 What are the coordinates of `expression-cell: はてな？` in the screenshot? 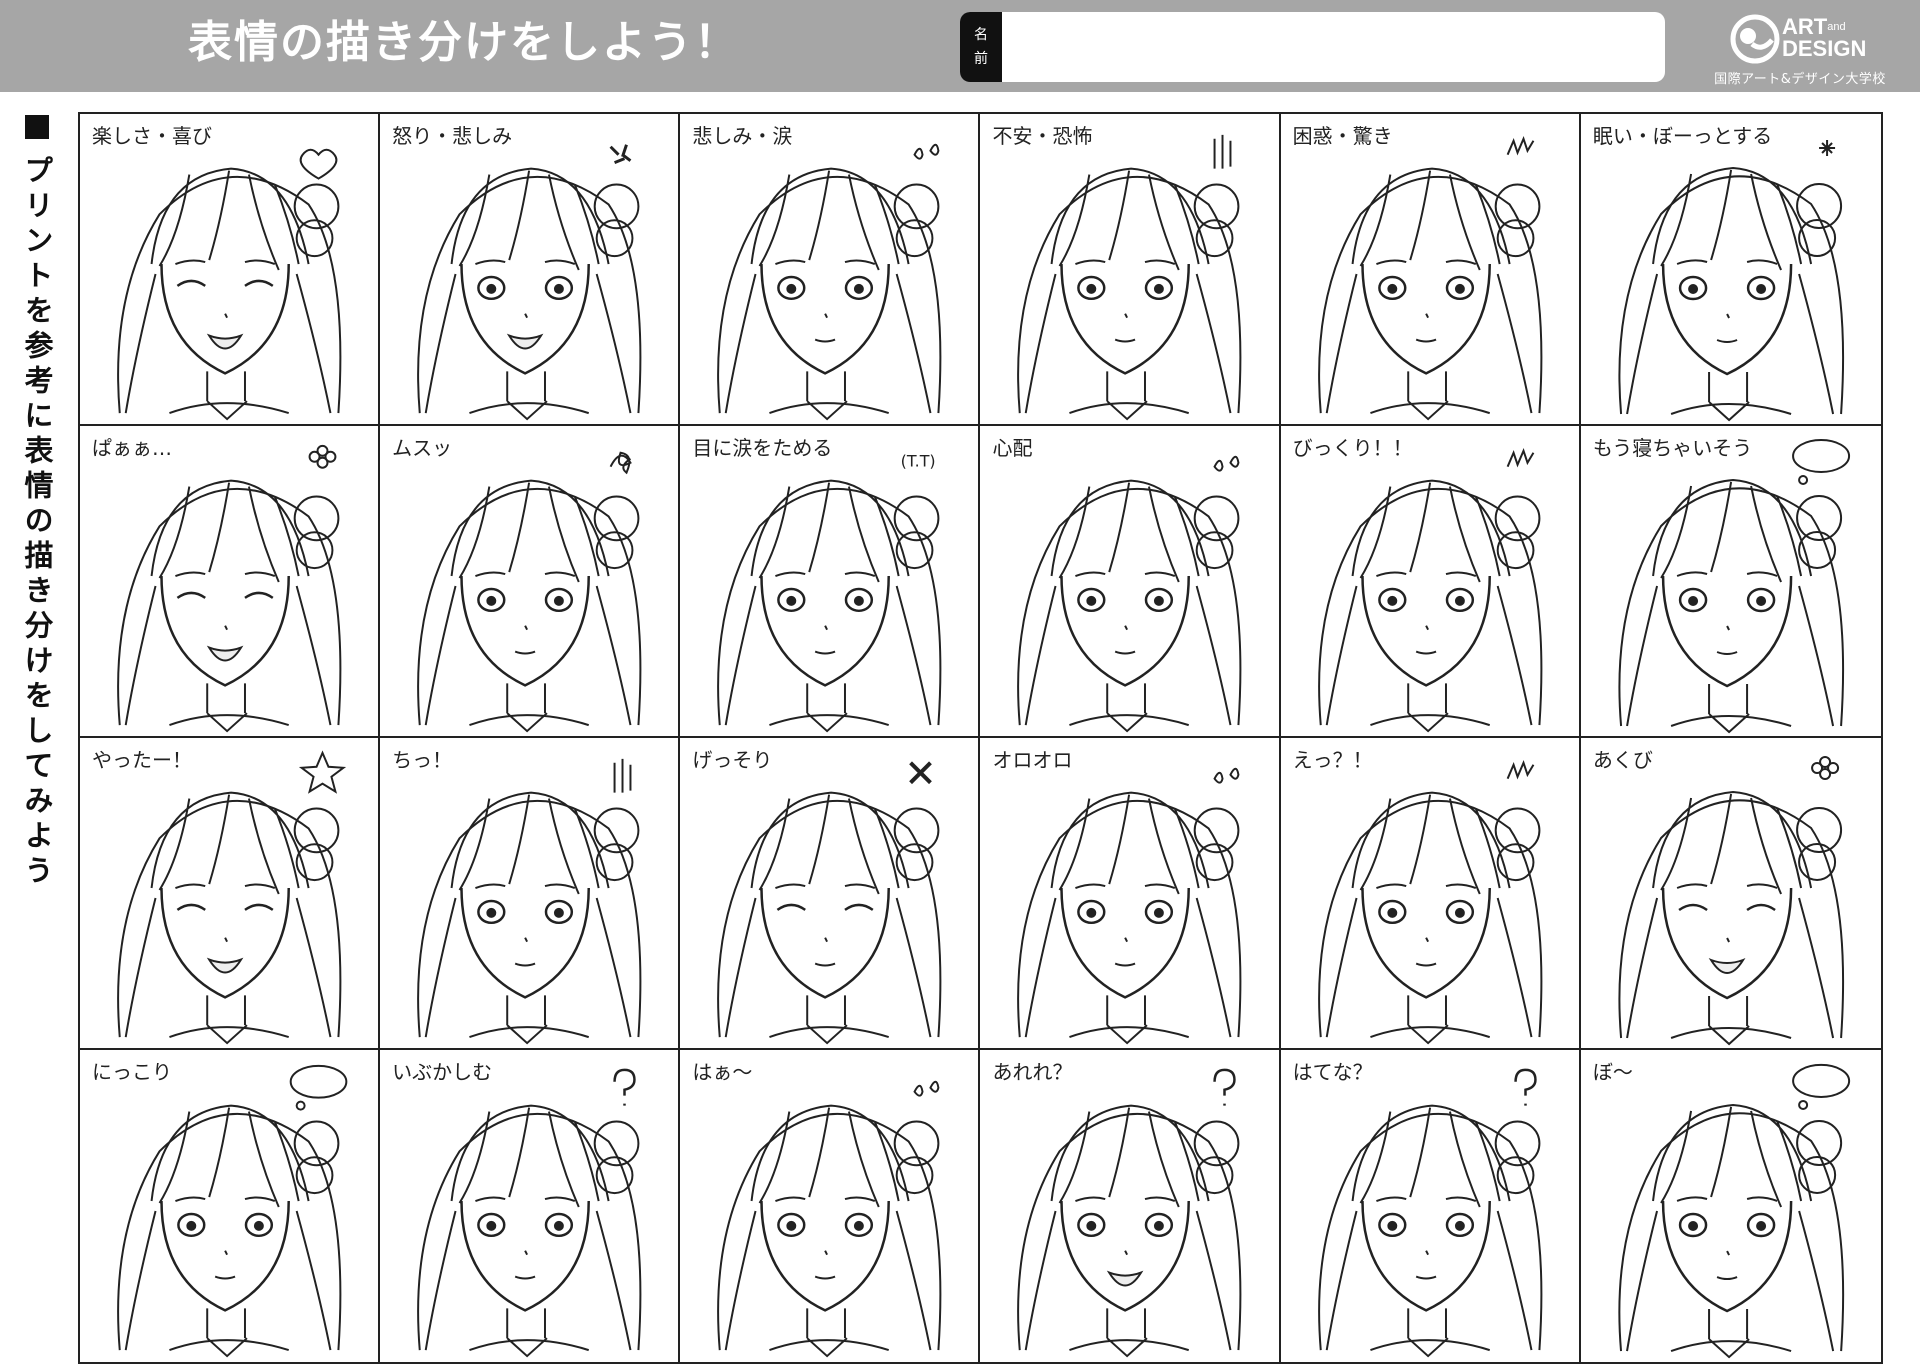 It's located at (1430, 1206).